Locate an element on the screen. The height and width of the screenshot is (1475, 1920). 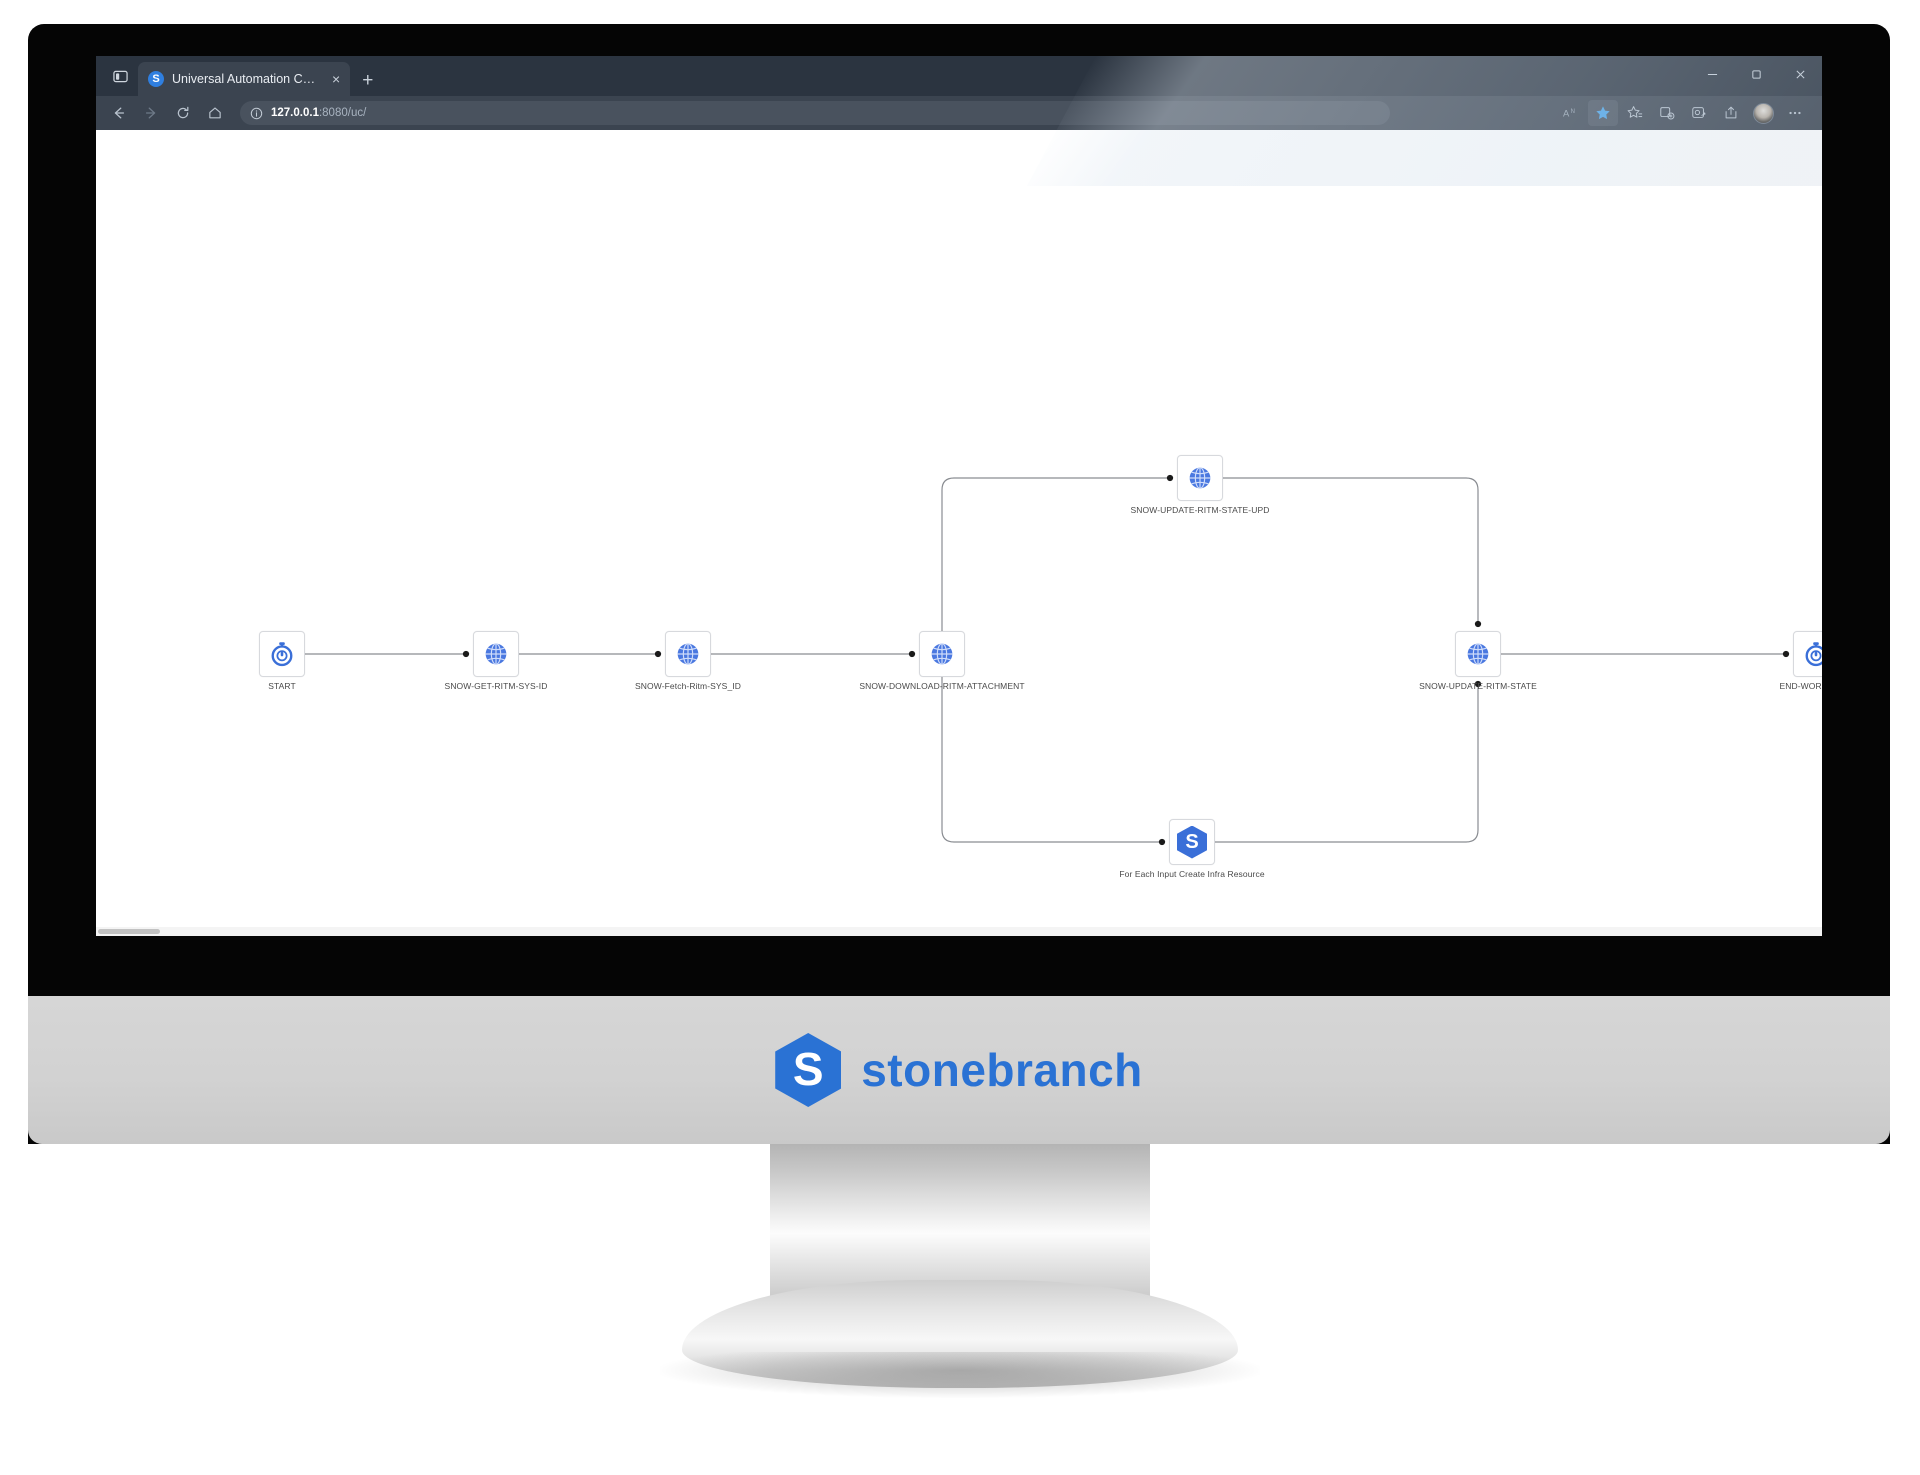
workflow-node-get-sysid: SNOW-GET-RITM-SYS-ID is located at coordinates (496, 661).